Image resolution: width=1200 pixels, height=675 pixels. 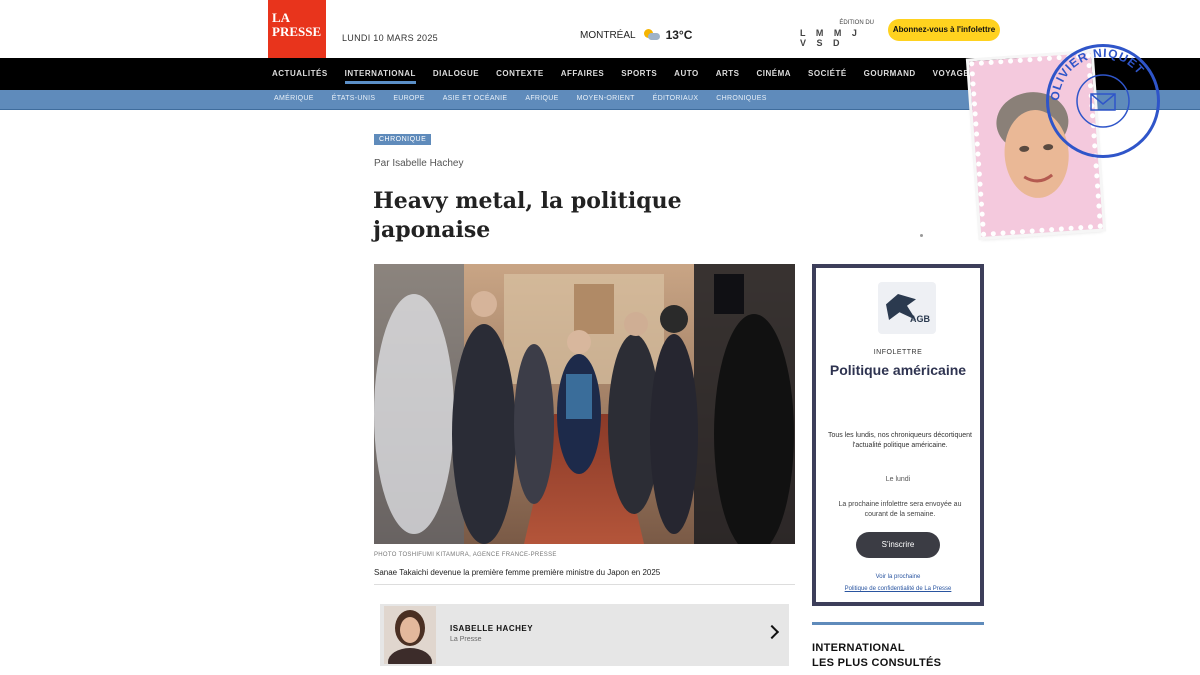 What do you see at coordinates (456, 73) in the screenshot?
I see `nav-item: DIALOGUE` at bounding box center [456, 73].